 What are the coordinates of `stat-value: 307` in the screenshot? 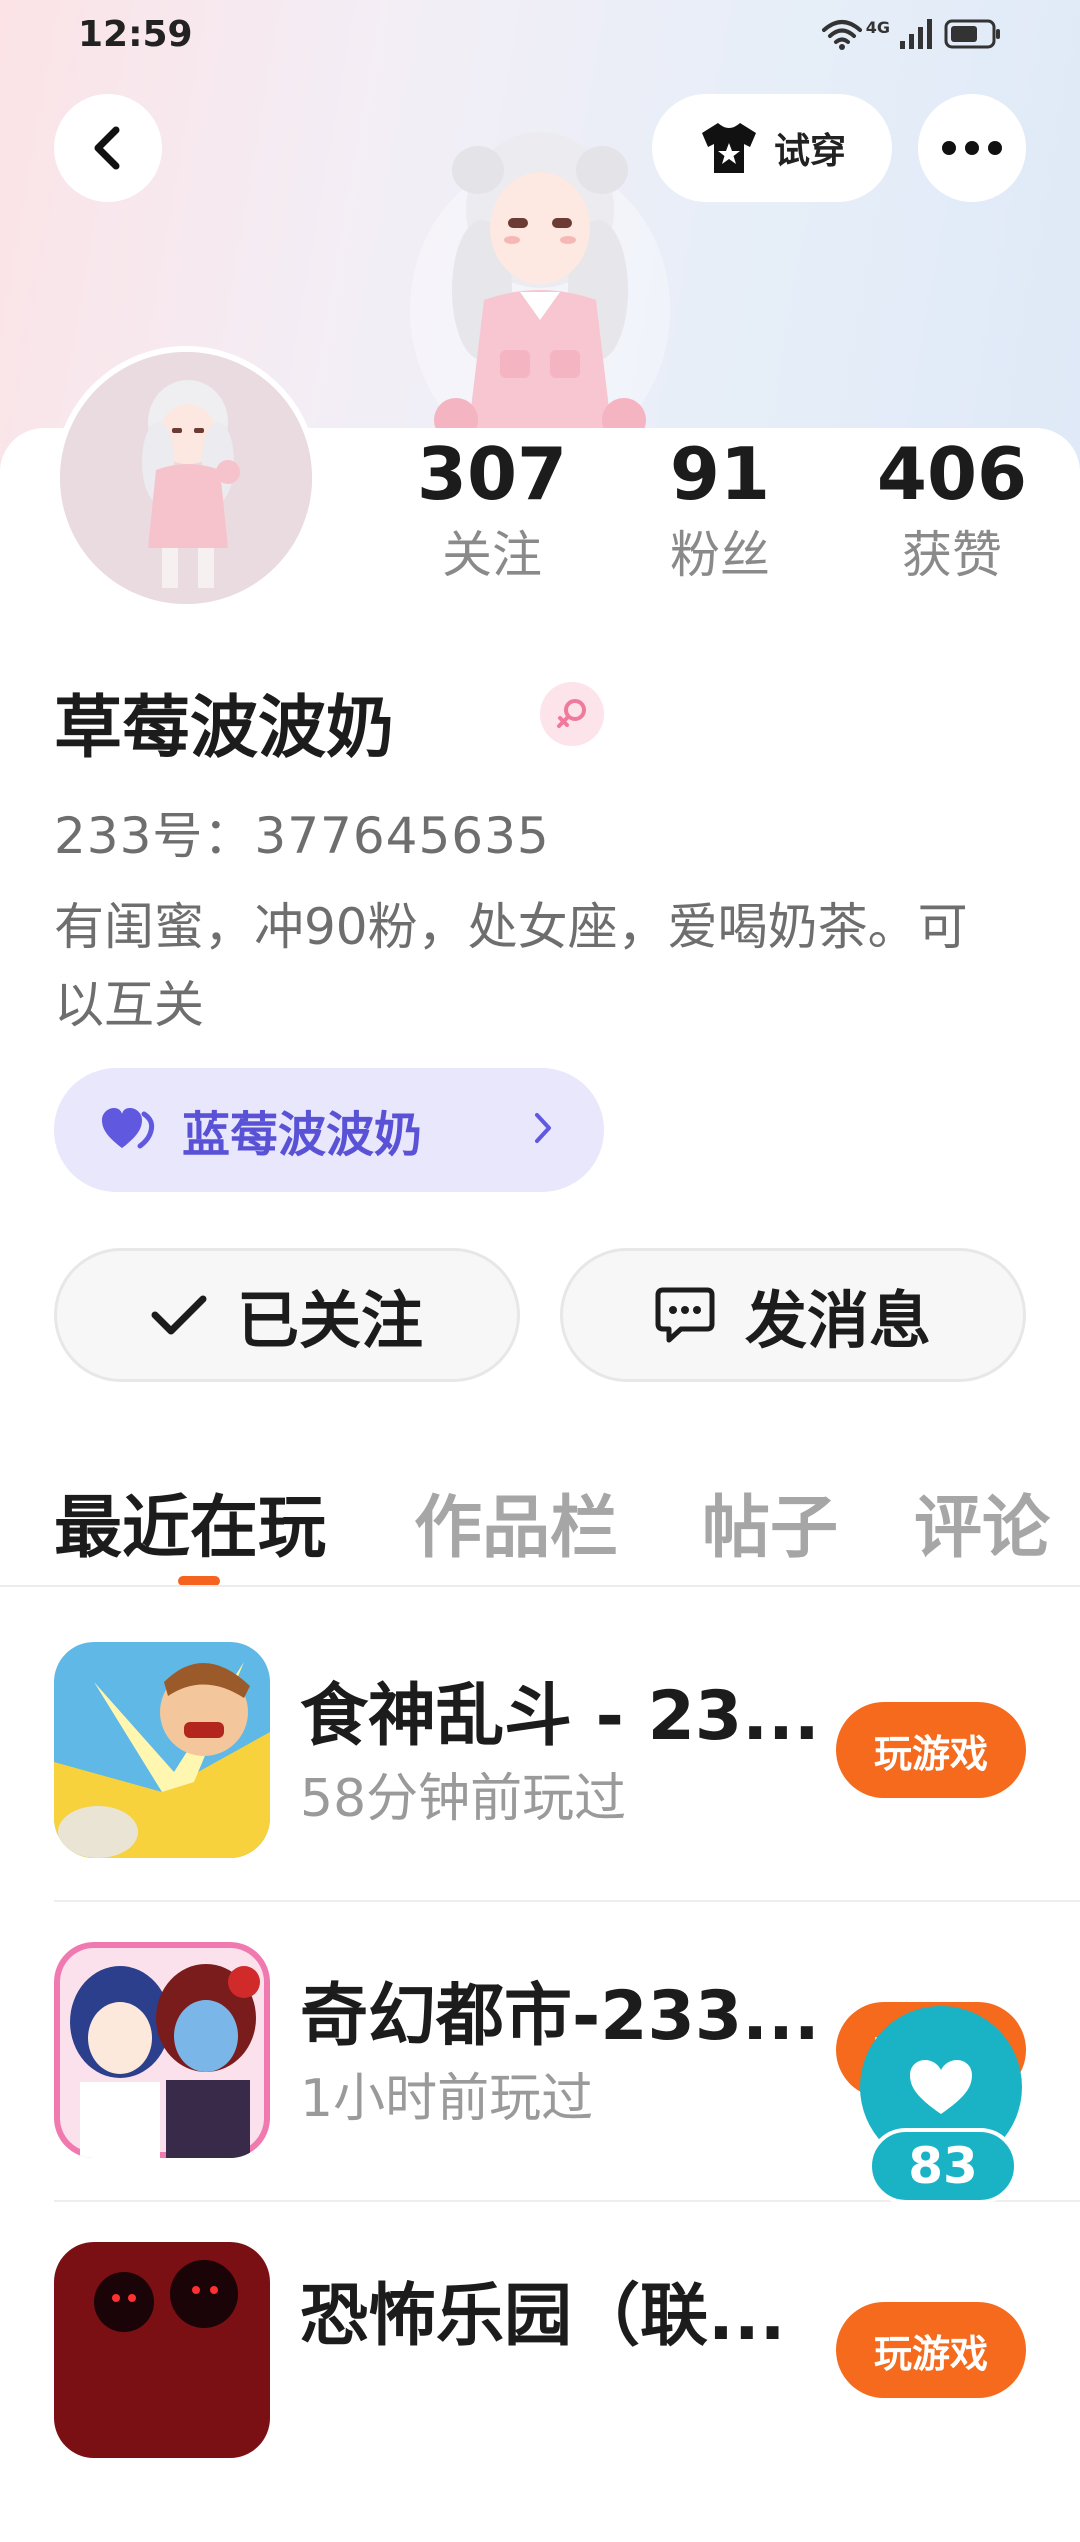 It's located at (492, 474).